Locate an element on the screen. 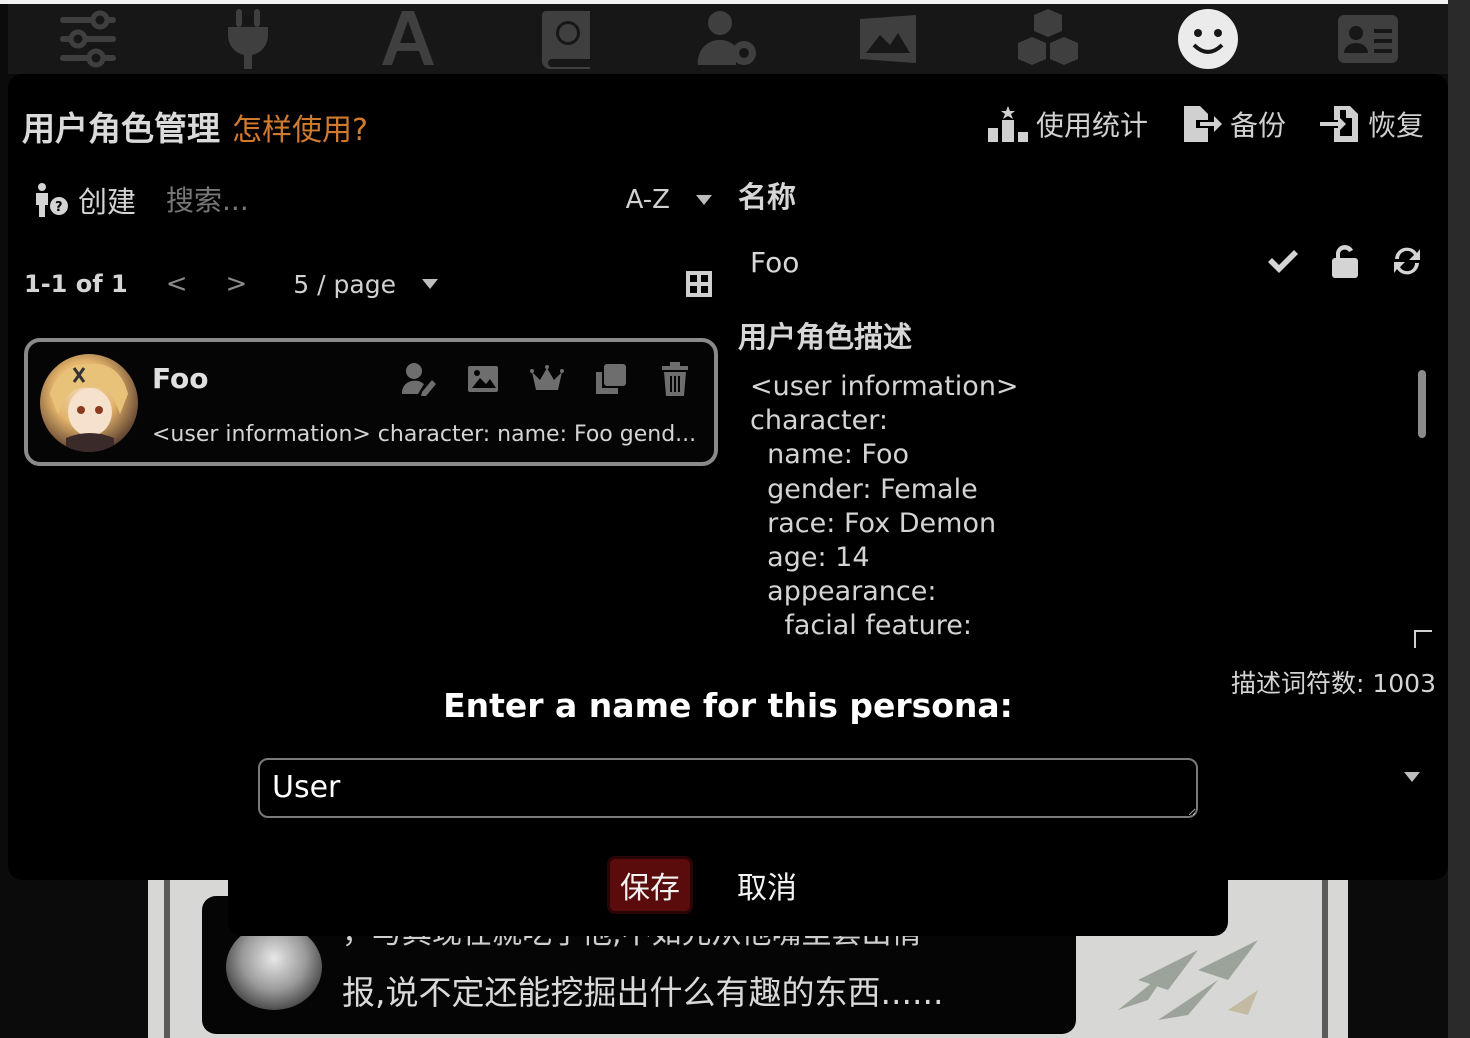 The width and height of the screenshot is (1470, 1038). persona-name-value: Foo is located at coordinates (774, 262).